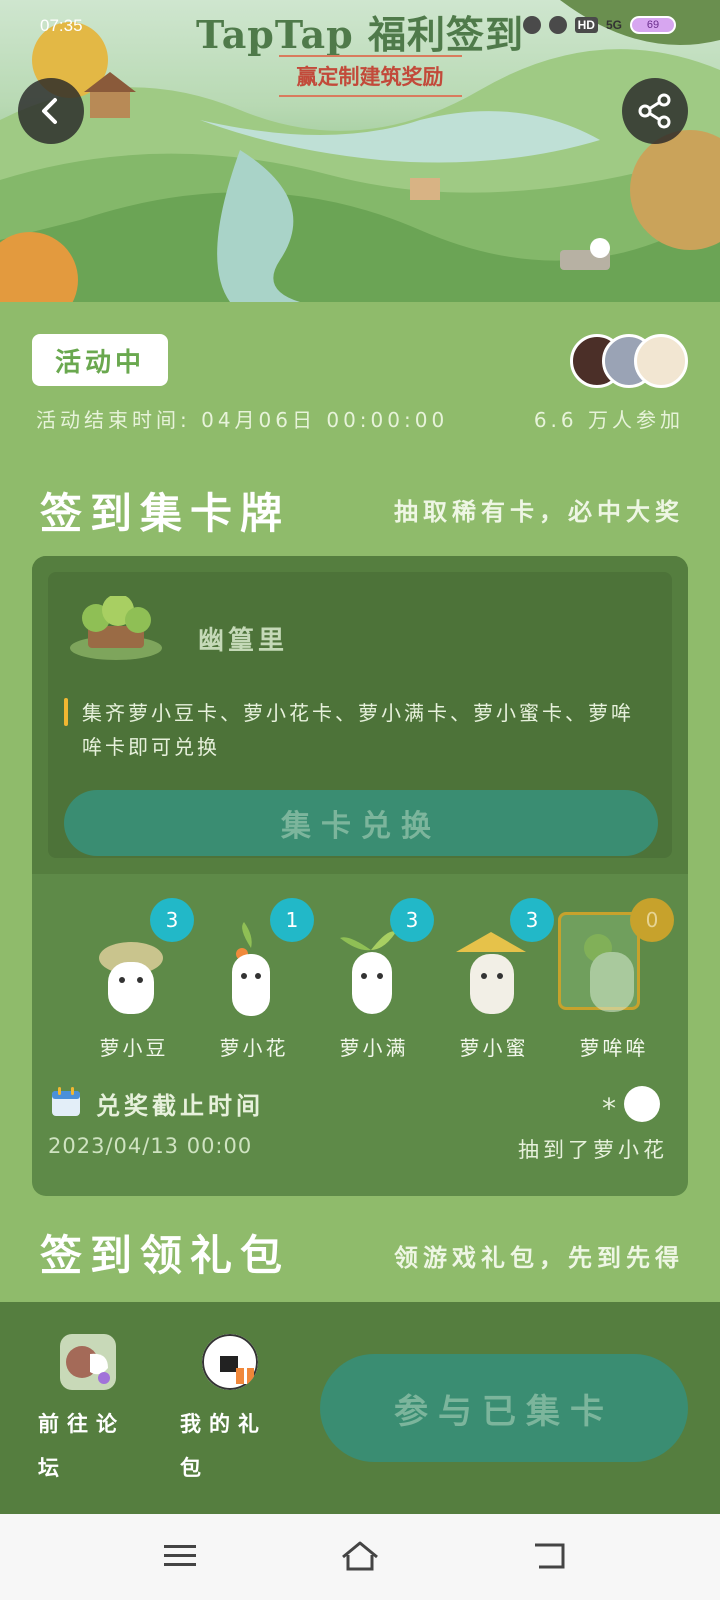 This screenshot has width=720, height=1600. What do you see at coordinates (539, 512) in the screenshot?
I see `section-subtitle-cards: 抽取稀有卡，必中大奖` at bounding box center [539, 512].